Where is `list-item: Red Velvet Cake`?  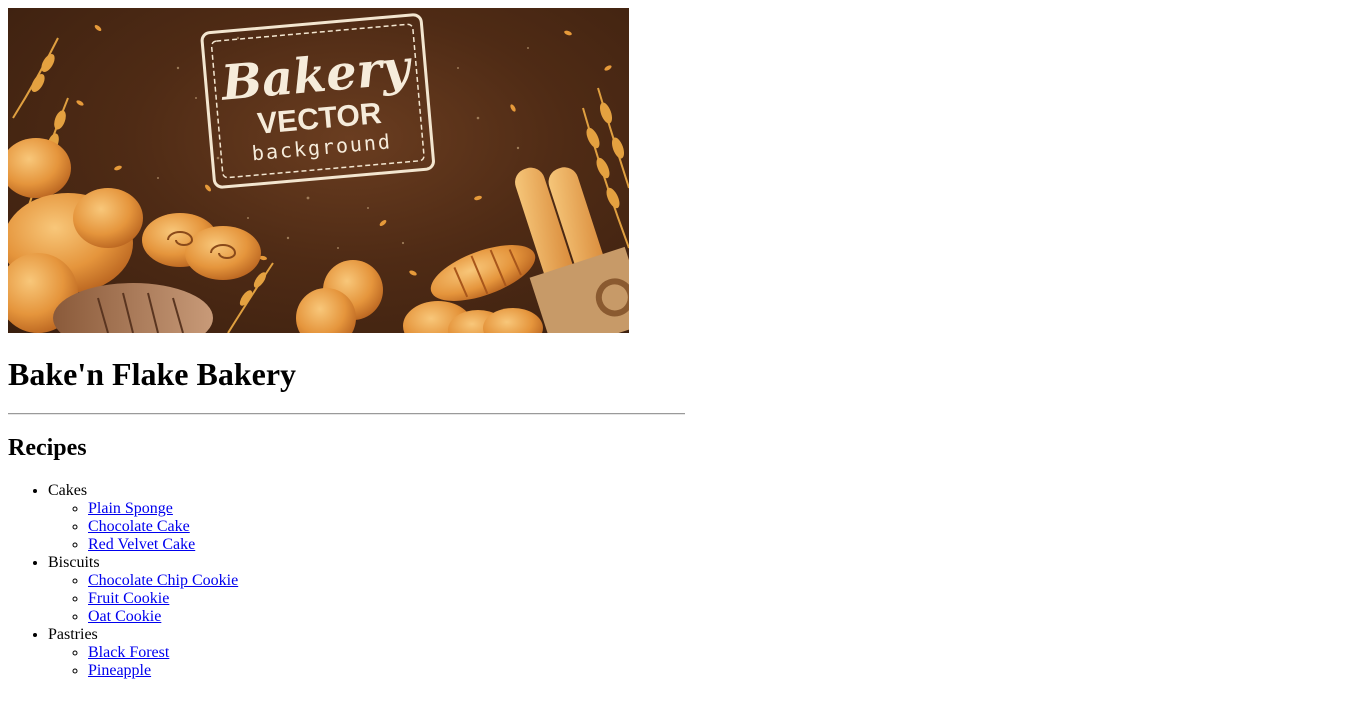
list-item: Red Velvet Cake is located at coordinates (723, 545).